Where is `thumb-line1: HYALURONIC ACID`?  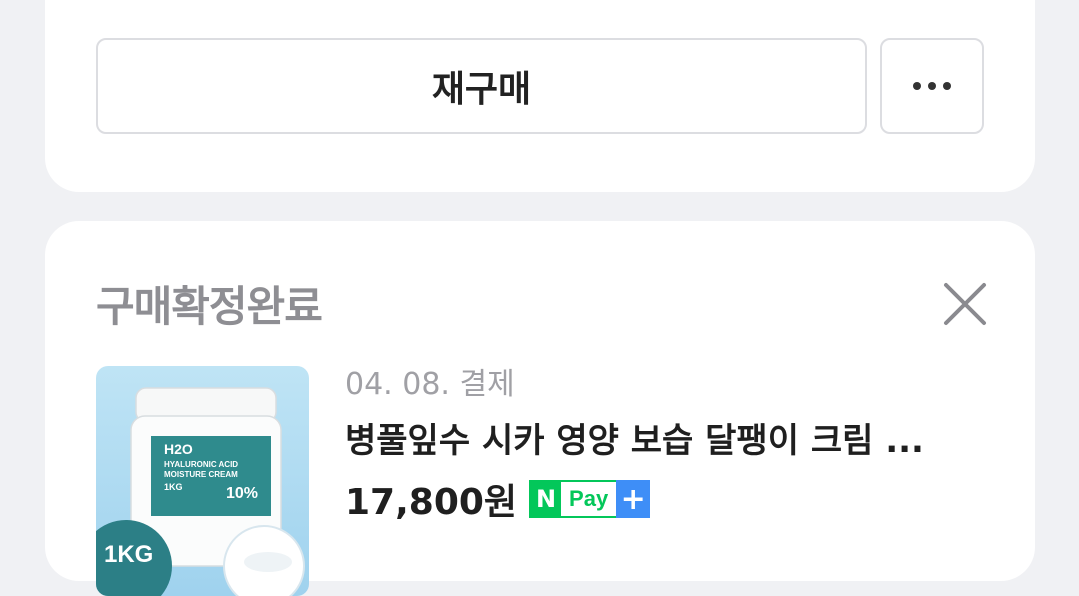
thumb-line1: HYALURONIC ACID is located at coordinates (201, 464).